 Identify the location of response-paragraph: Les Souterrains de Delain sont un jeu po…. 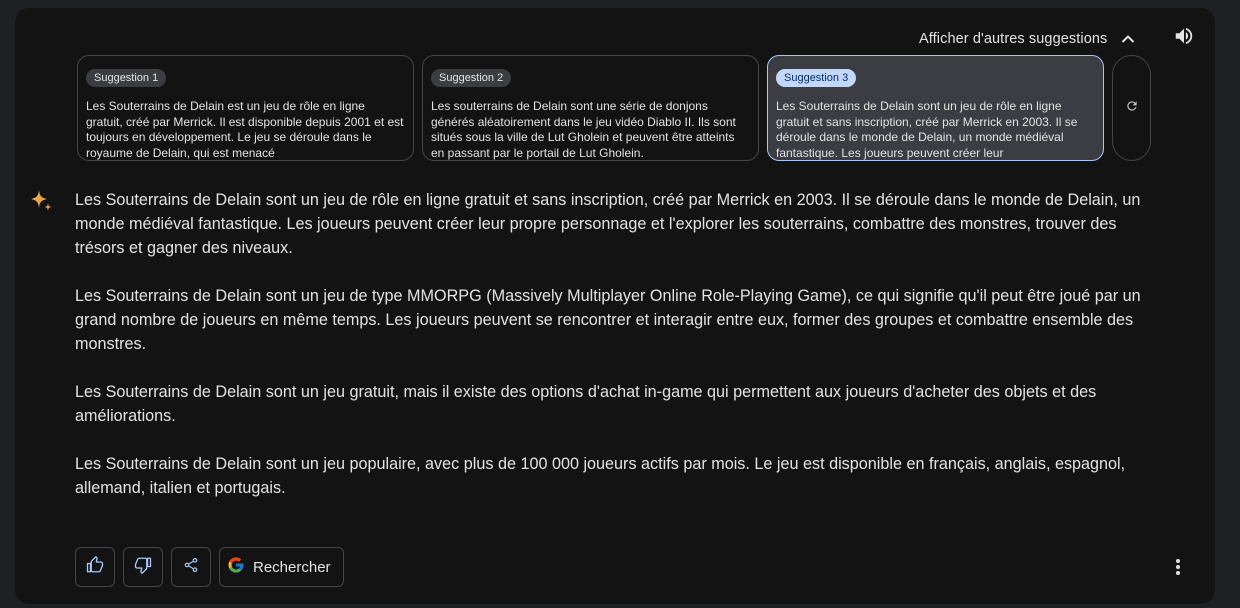
(600, 476).